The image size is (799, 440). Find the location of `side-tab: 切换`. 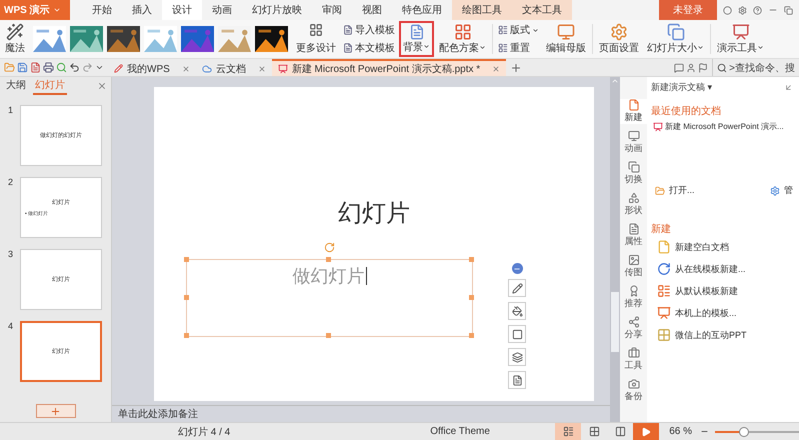

side-tab: 切换 is located at coordinates (633, 173).